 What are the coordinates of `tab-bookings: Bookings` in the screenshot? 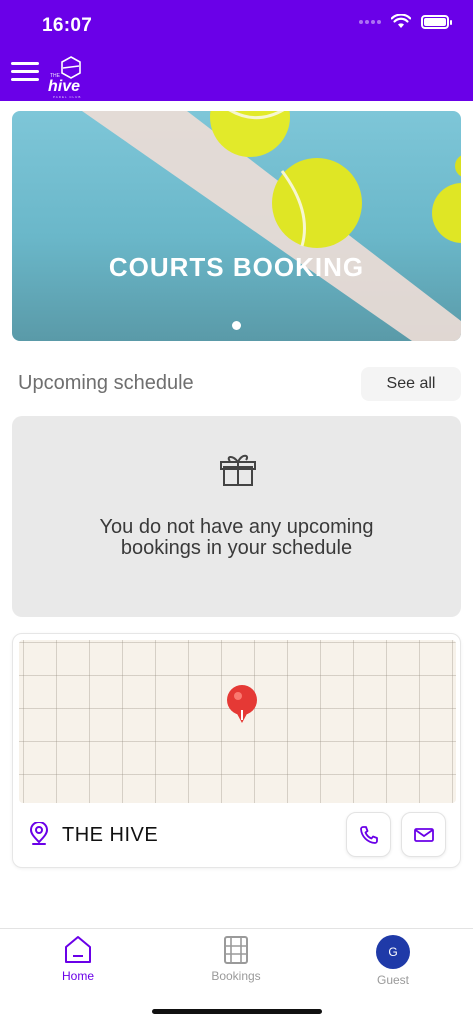 It's located at (236, 963).